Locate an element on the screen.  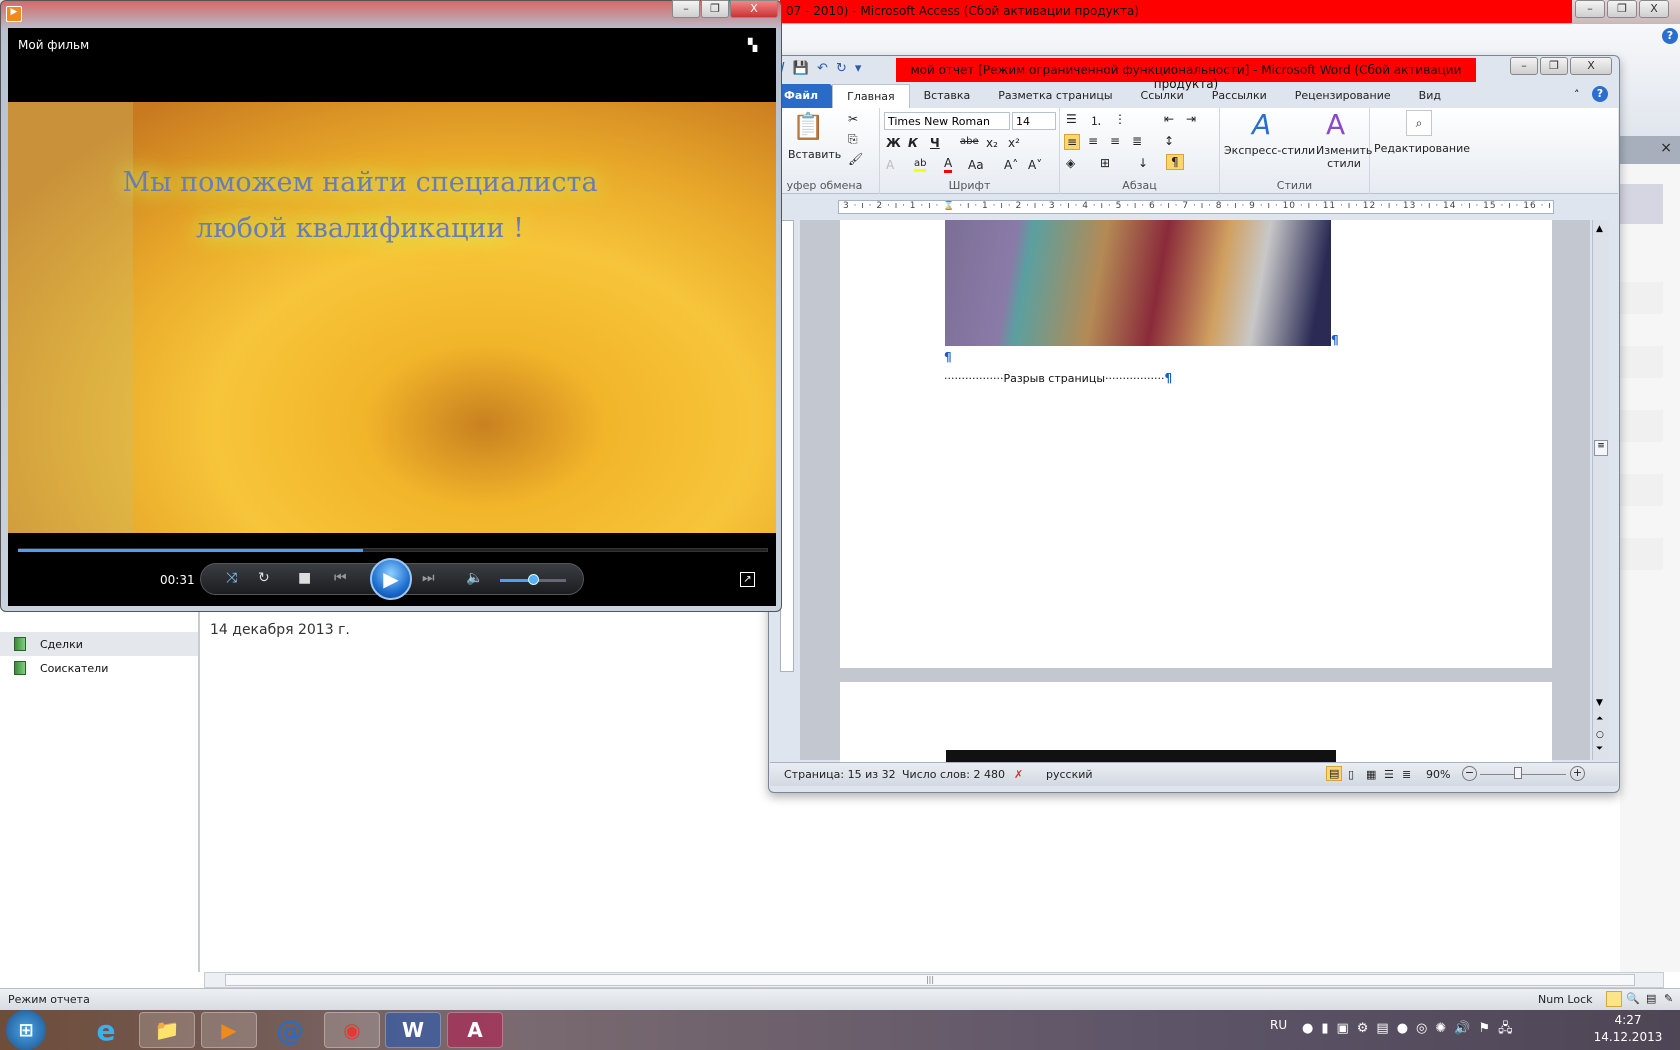
numbering-icon: ⒈ is located at coordinates (1096, 120).